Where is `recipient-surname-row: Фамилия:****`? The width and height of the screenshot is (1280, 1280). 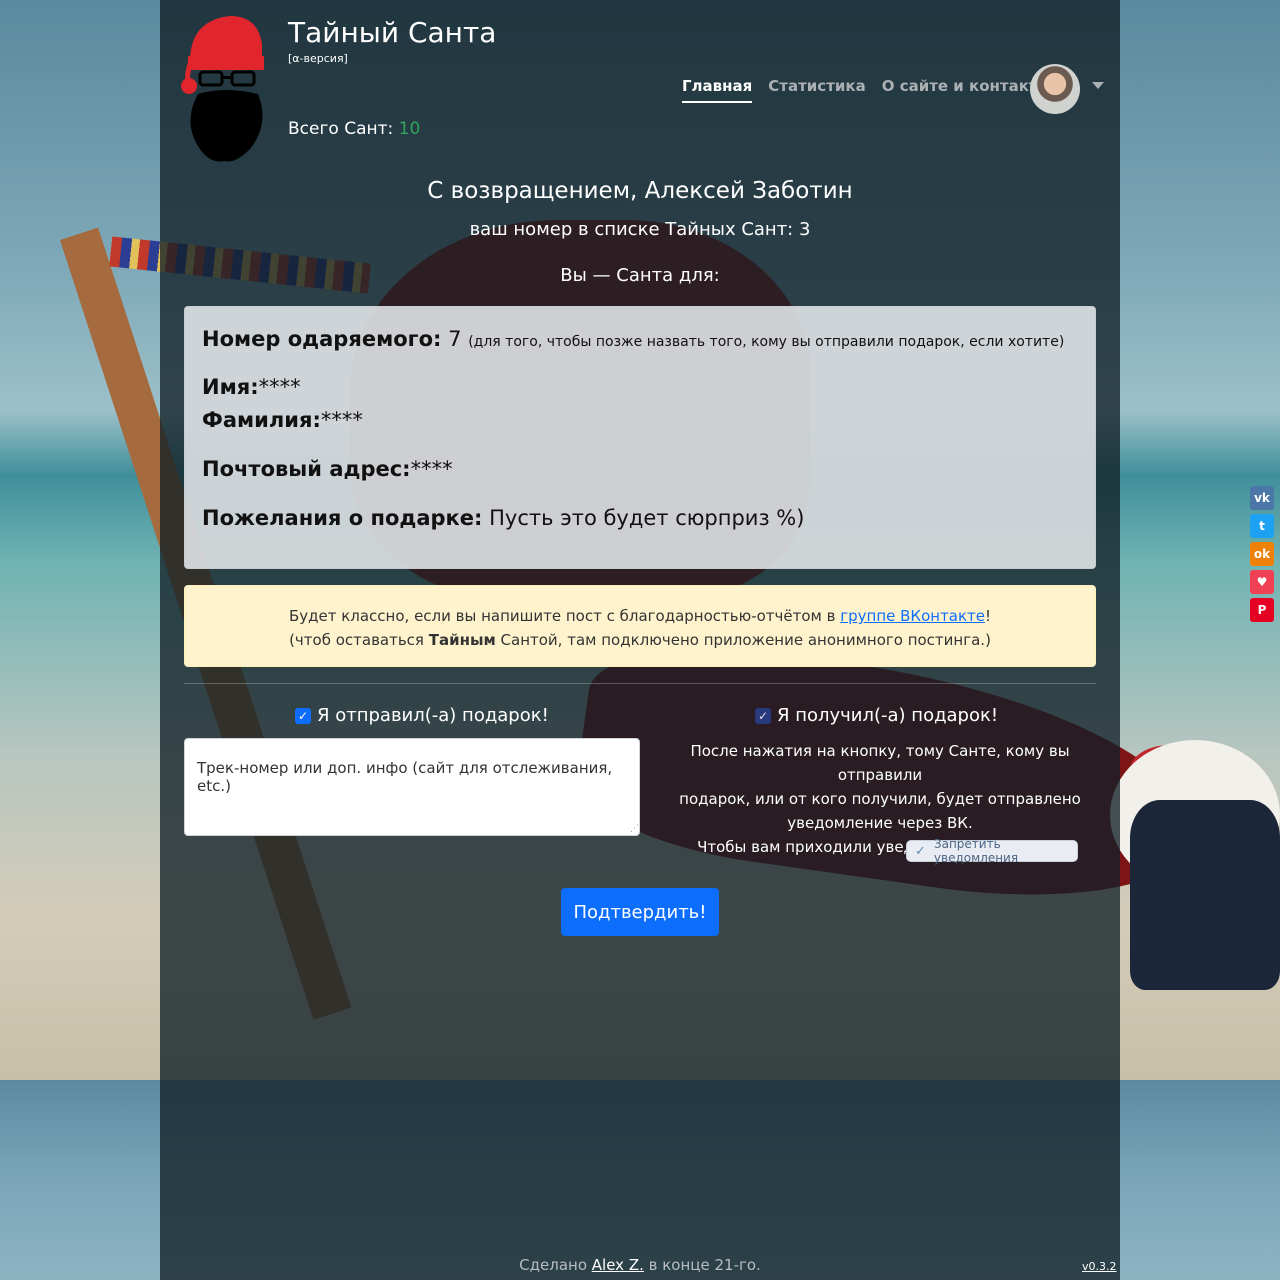
recipient-surname-row: Фамилия:**** is located at coordinates (282, 420).